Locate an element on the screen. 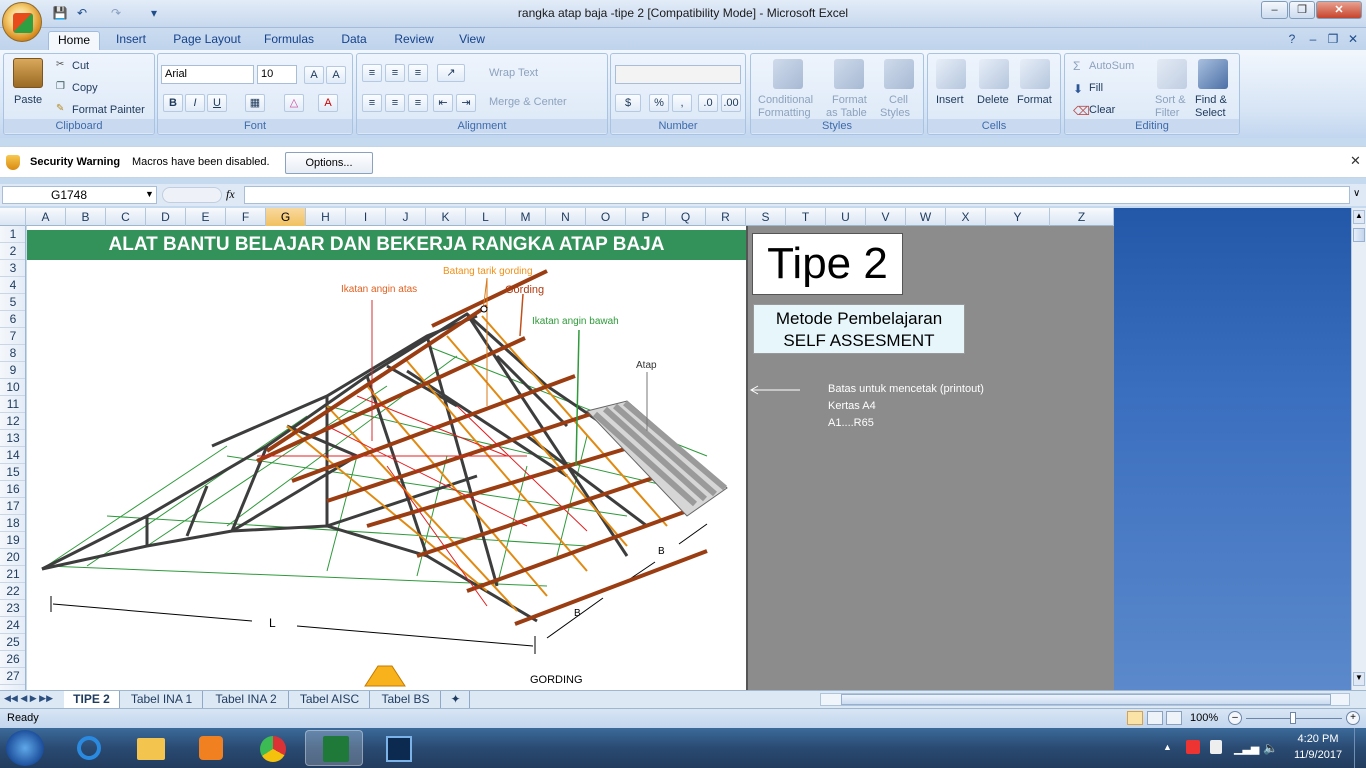 This screenshot has width=1366, height=768. zoom-in-icon: + is located at coordinates (1353, 718).